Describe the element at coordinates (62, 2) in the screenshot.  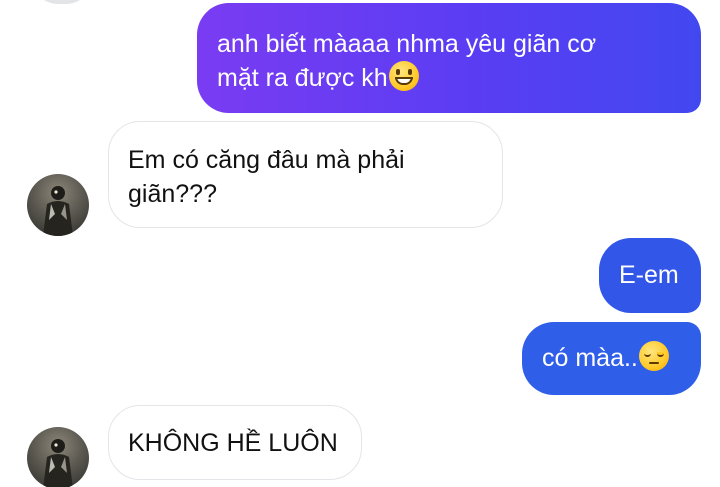
I see `cropped-avatar` at that location.